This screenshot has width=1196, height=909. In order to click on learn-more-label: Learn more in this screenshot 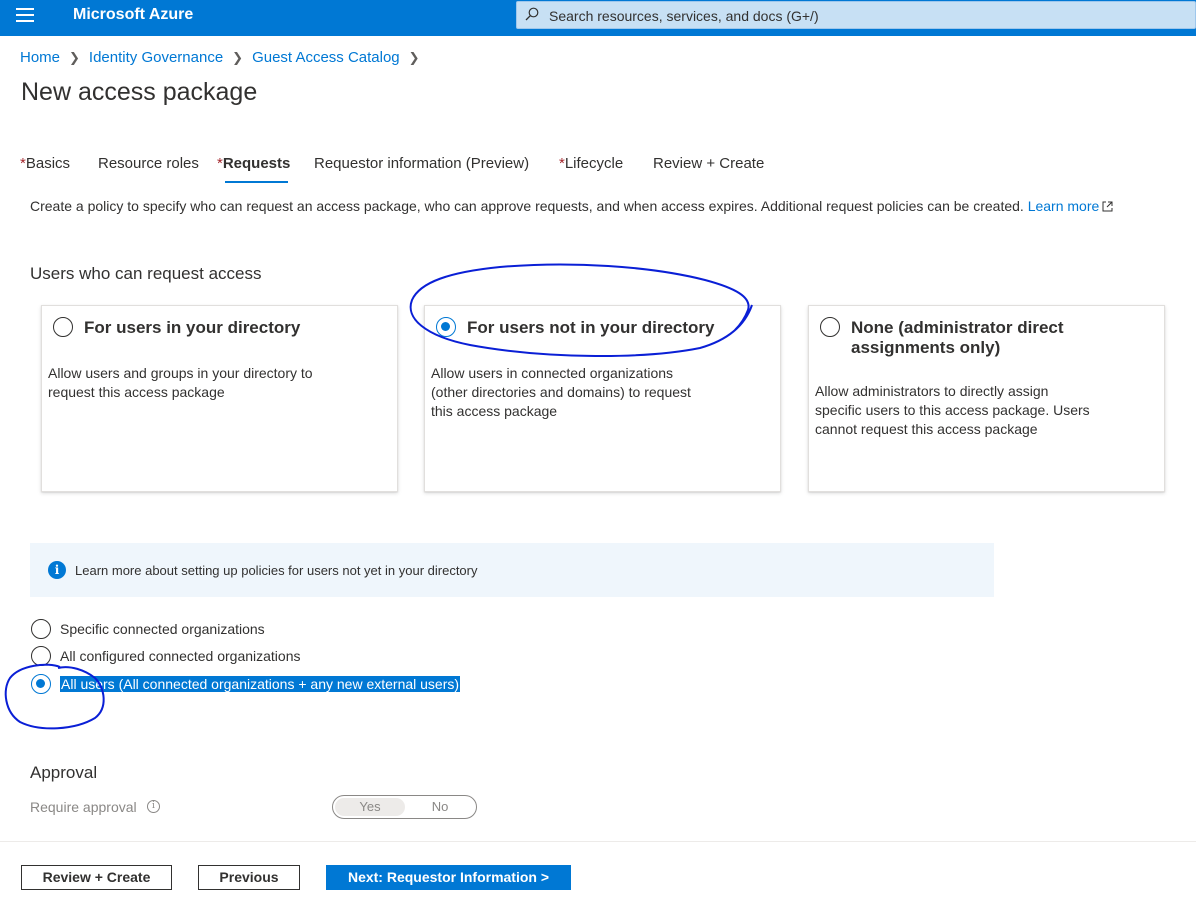, I will do `click(1063, 206)`.